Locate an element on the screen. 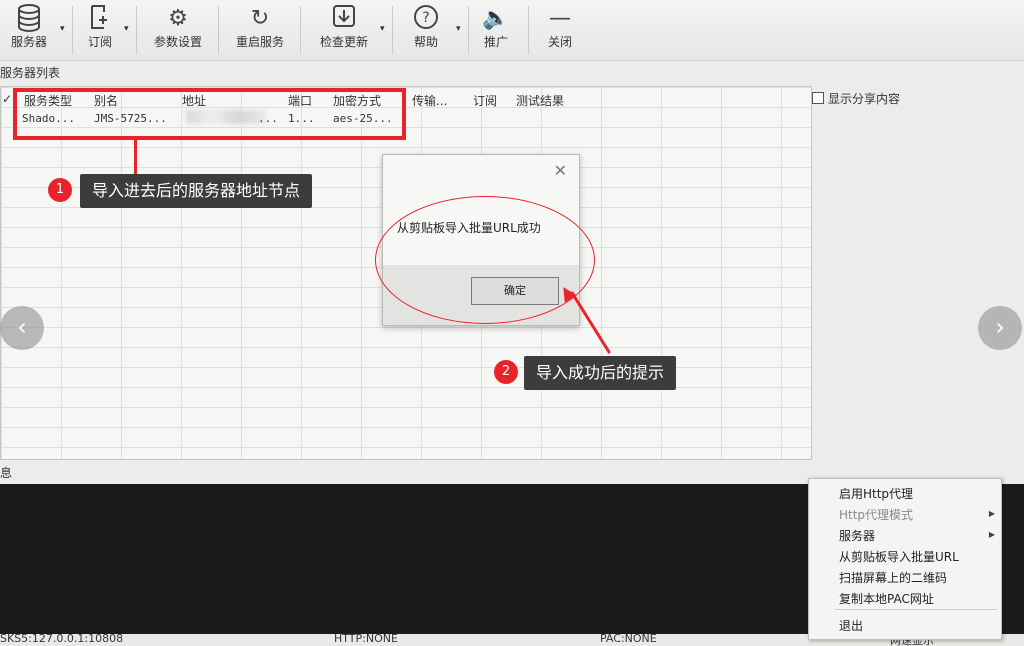  minus-icon: — is located at coordinates (560, 18).